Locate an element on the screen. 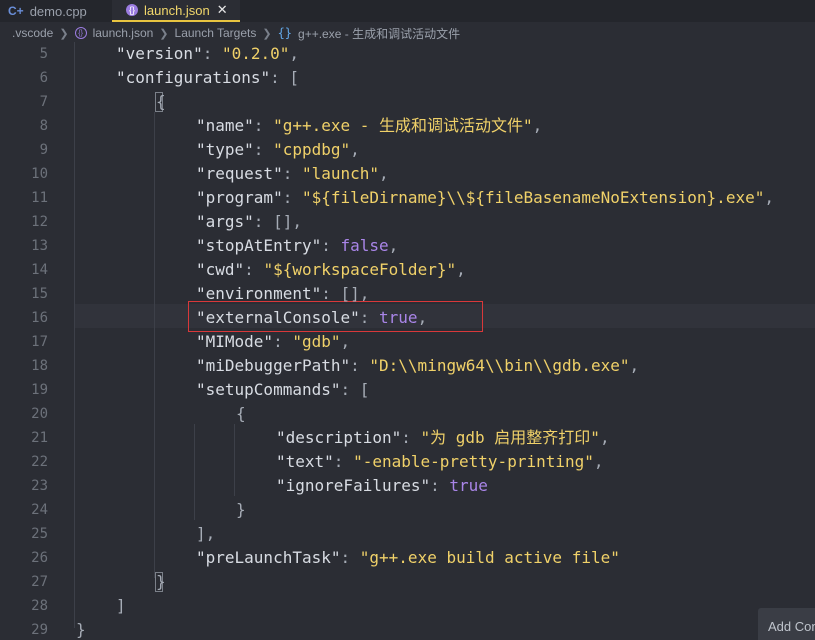 Image resolution: width=815 pixels, height=640 pixels. code-line: ] is located at coordinates (121, 606).